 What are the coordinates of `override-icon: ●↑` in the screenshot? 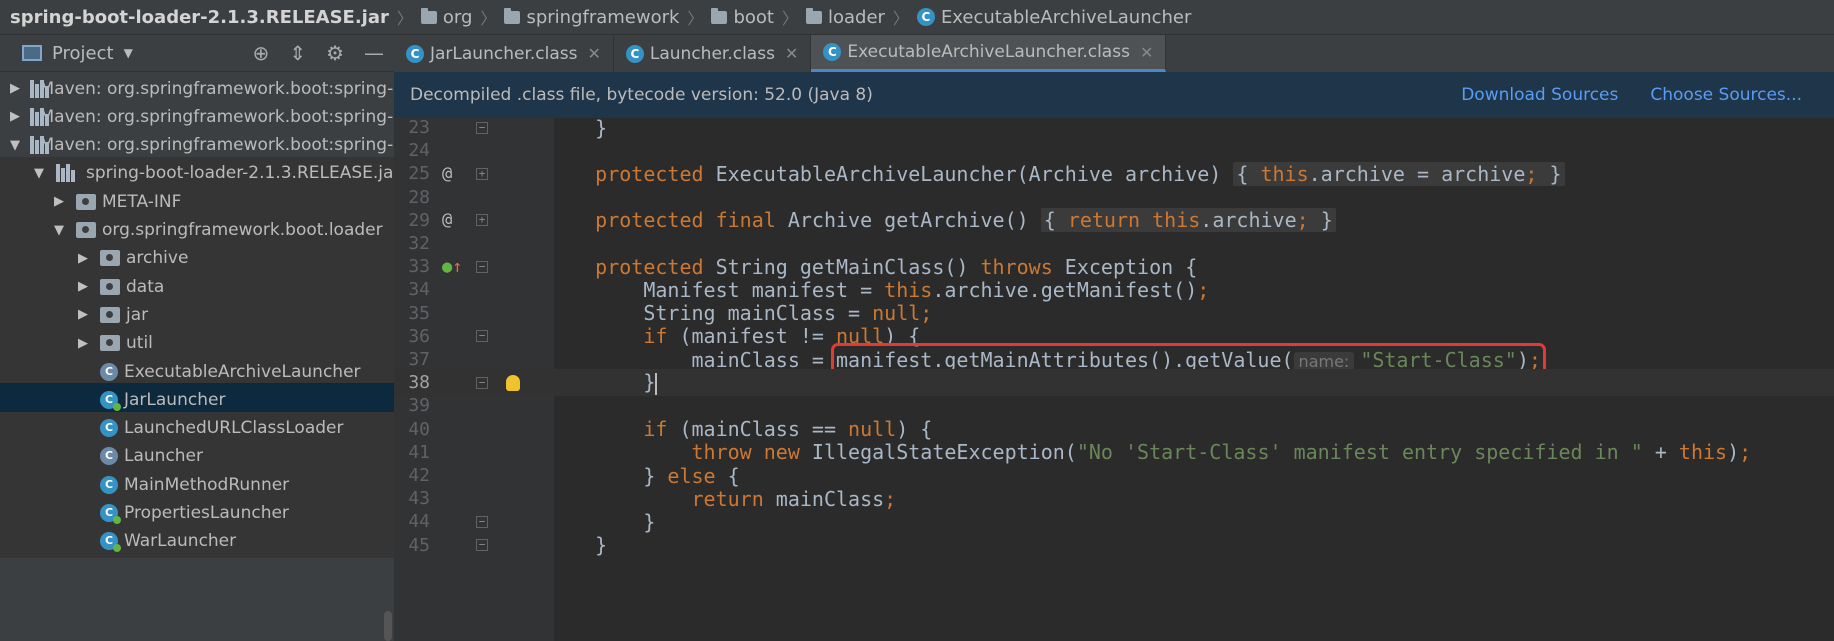 It's located at (452, 267).